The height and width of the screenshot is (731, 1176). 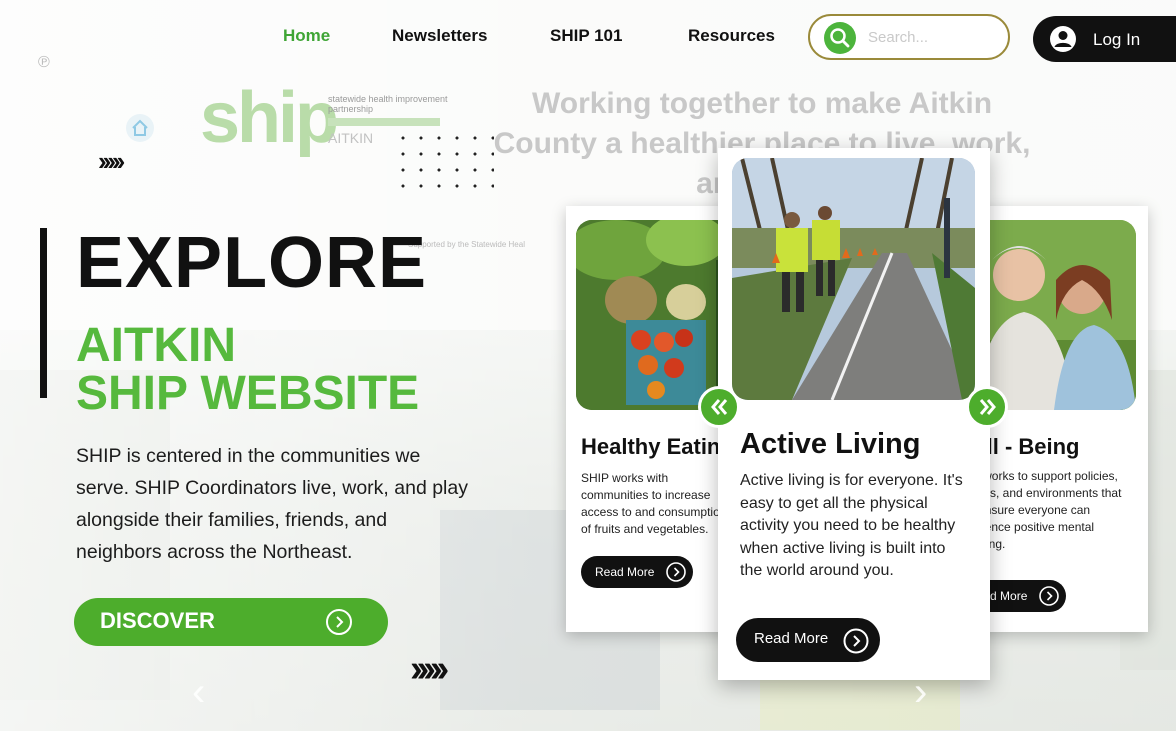 What do you see at coordinates (586, 36) in the screenshot?
I see `nav-ship-101: SHIP 101` at bounding box center [586, 36].